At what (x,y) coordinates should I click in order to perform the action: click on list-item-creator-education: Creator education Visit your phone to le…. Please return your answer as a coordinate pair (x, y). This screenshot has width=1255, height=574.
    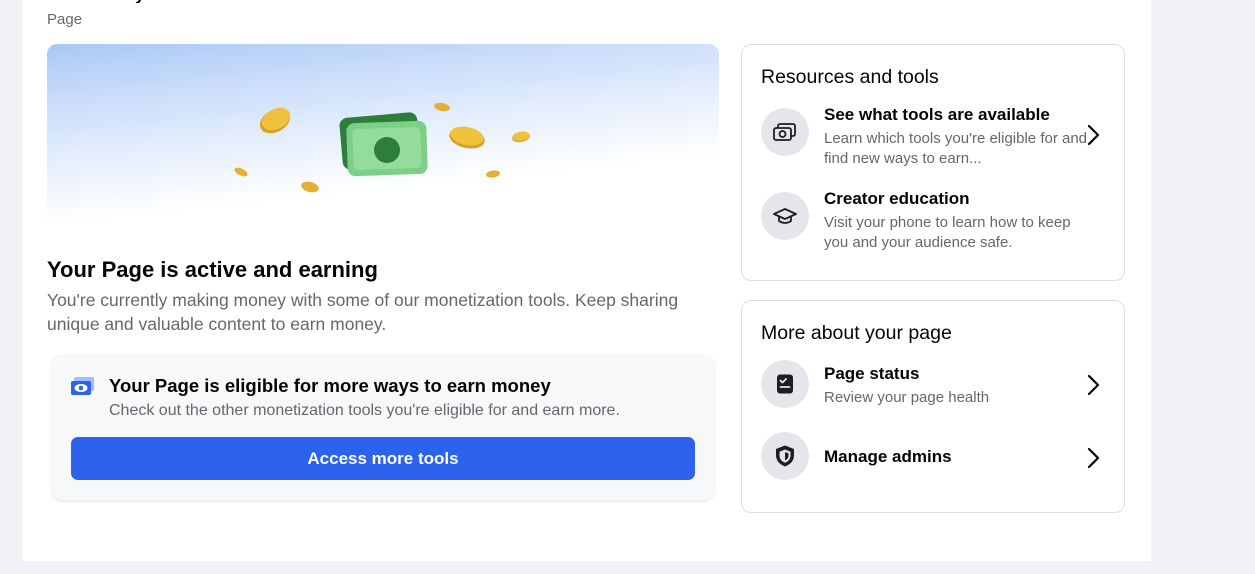
    Looking at the image, I should click on (934, 221).